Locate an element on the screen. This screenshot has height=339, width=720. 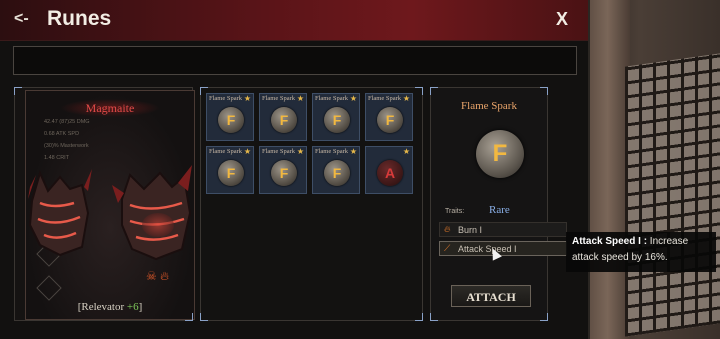
item-stat: 1.48 CRIT is located at coordinates (57, 158).